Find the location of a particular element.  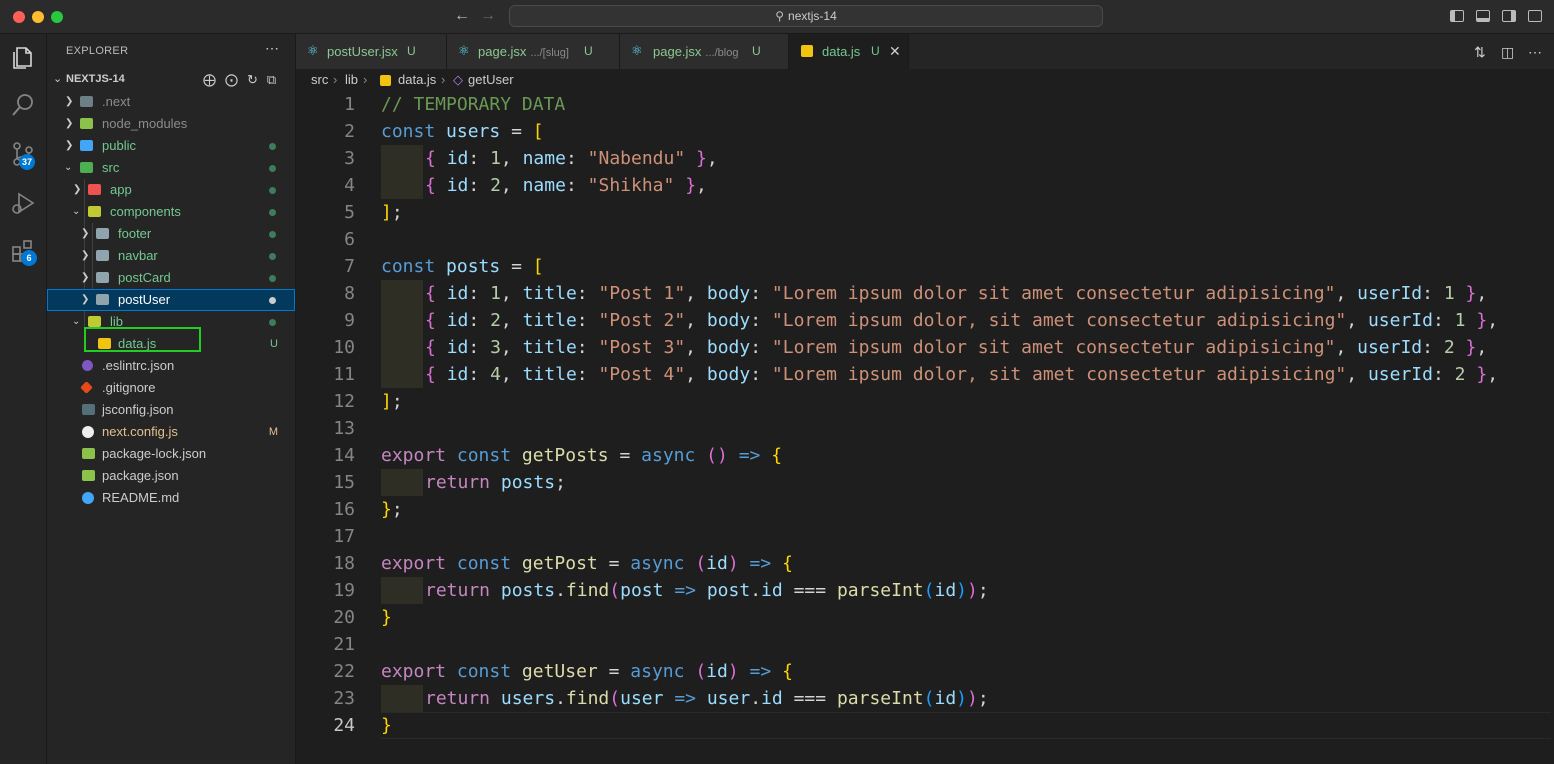

code-comment: // TEMPORARY DATA is located at coordinates (473, 104).